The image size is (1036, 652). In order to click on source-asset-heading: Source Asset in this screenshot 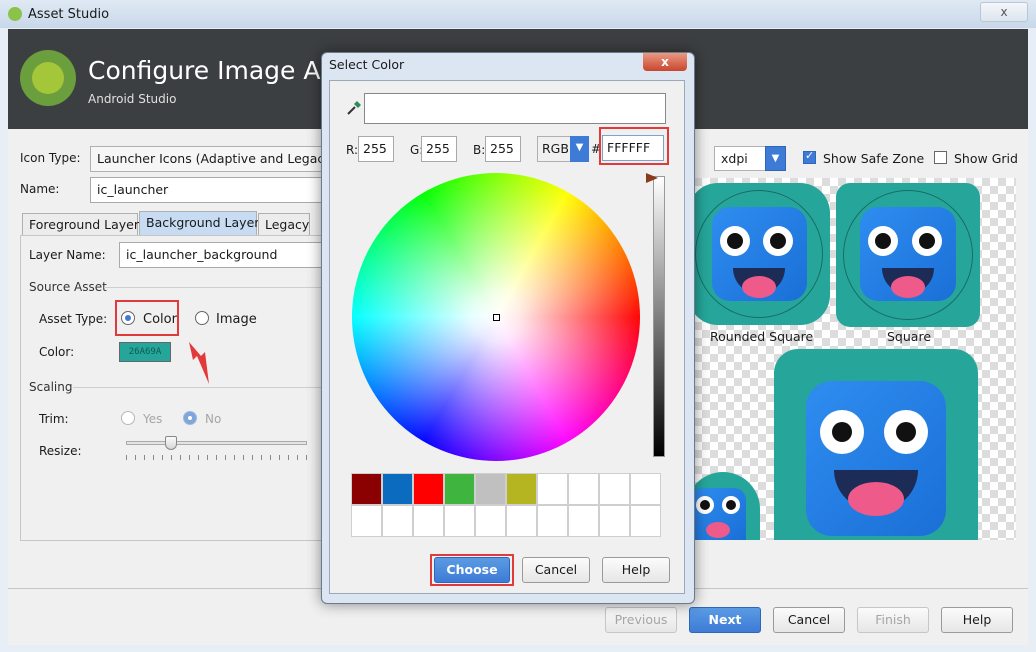, I will do `click(68, 287)`.